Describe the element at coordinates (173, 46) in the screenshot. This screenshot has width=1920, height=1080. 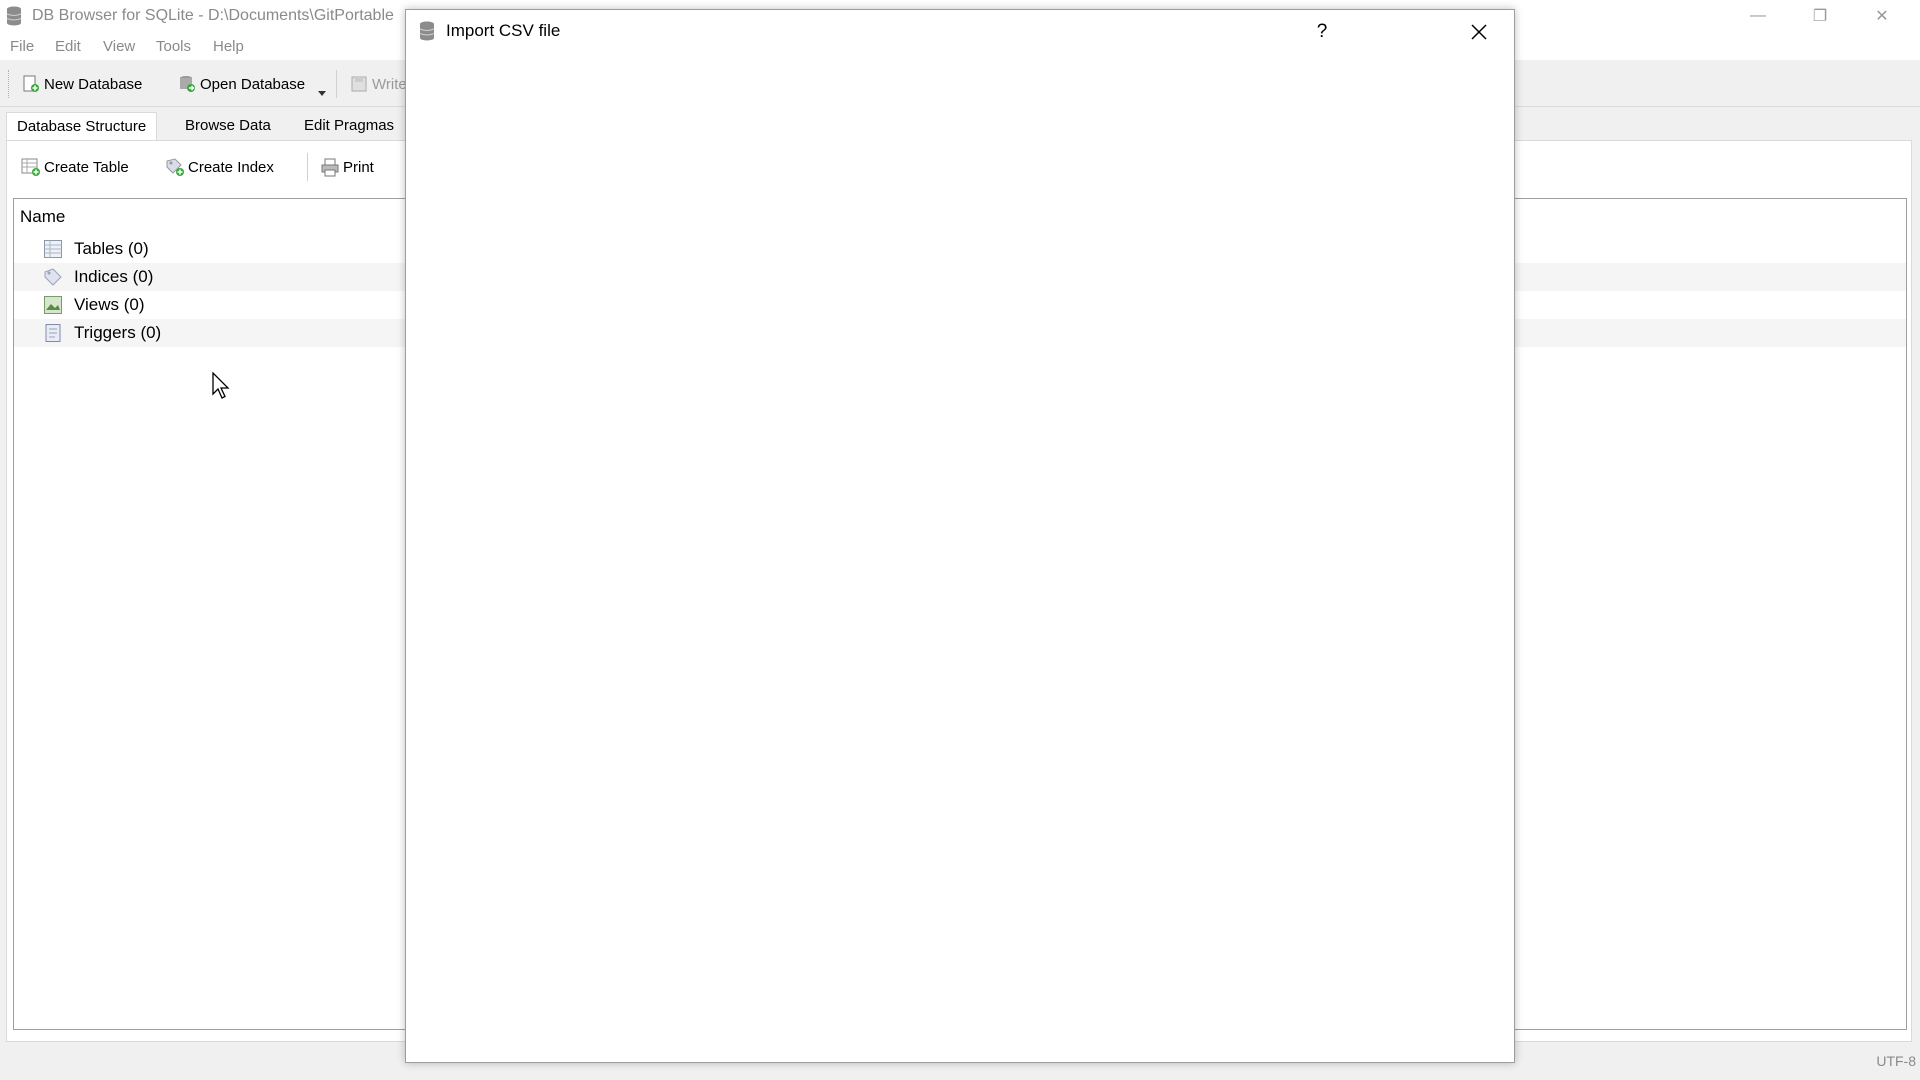
I see `menu-tools: Tools` at that location.